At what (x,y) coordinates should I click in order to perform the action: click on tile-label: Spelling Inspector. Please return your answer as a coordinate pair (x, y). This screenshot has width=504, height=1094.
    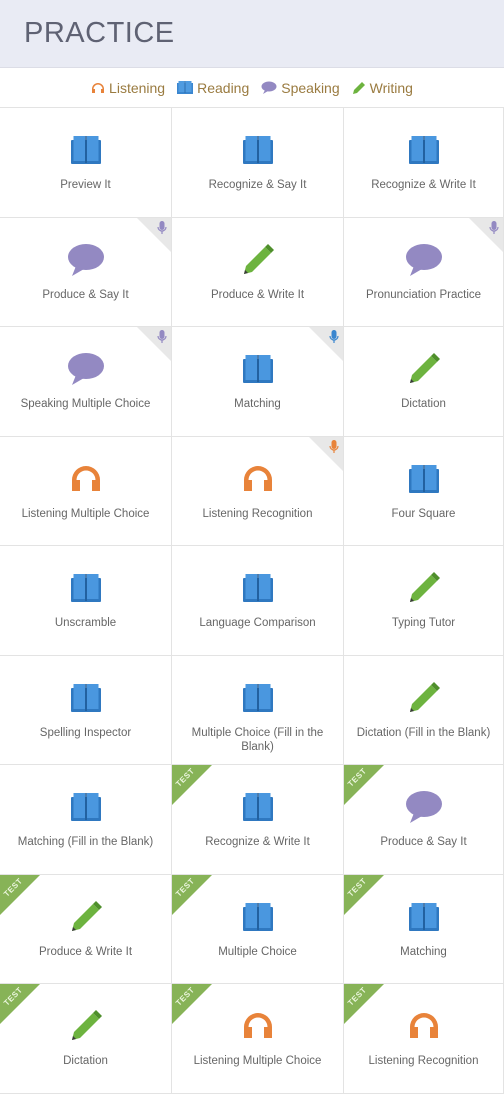
    Looking at the image, I should click on (85, 732).